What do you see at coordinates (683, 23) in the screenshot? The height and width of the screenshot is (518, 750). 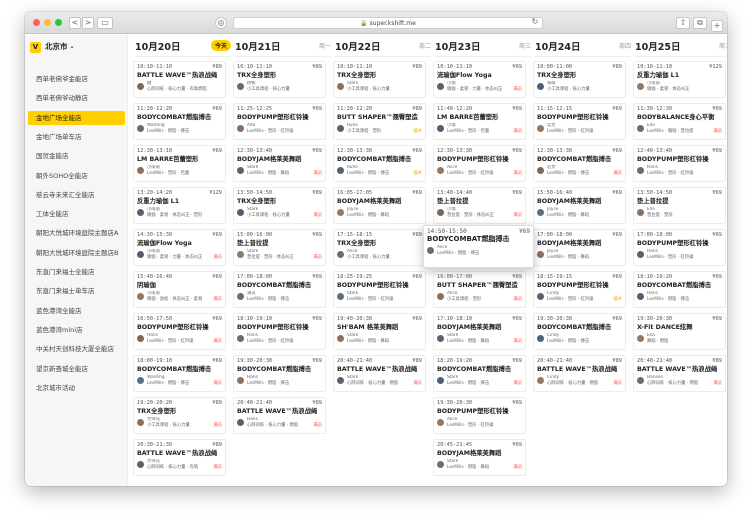 I see `share-button: ⇧` at bounding box center [683, 23].